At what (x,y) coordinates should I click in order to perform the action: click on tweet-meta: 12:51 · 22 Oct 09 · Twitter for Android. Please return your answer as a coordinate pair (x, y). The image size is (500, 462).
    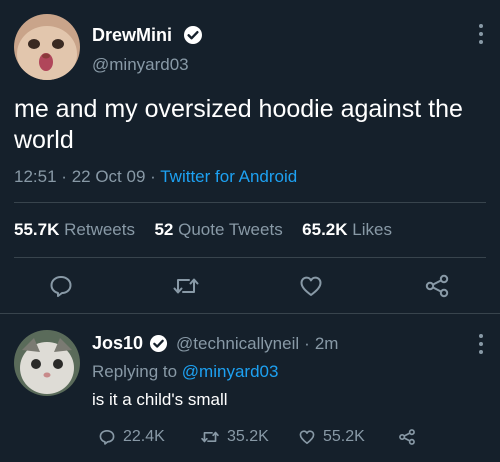
    Looking at the image, I should click on (155, 177).